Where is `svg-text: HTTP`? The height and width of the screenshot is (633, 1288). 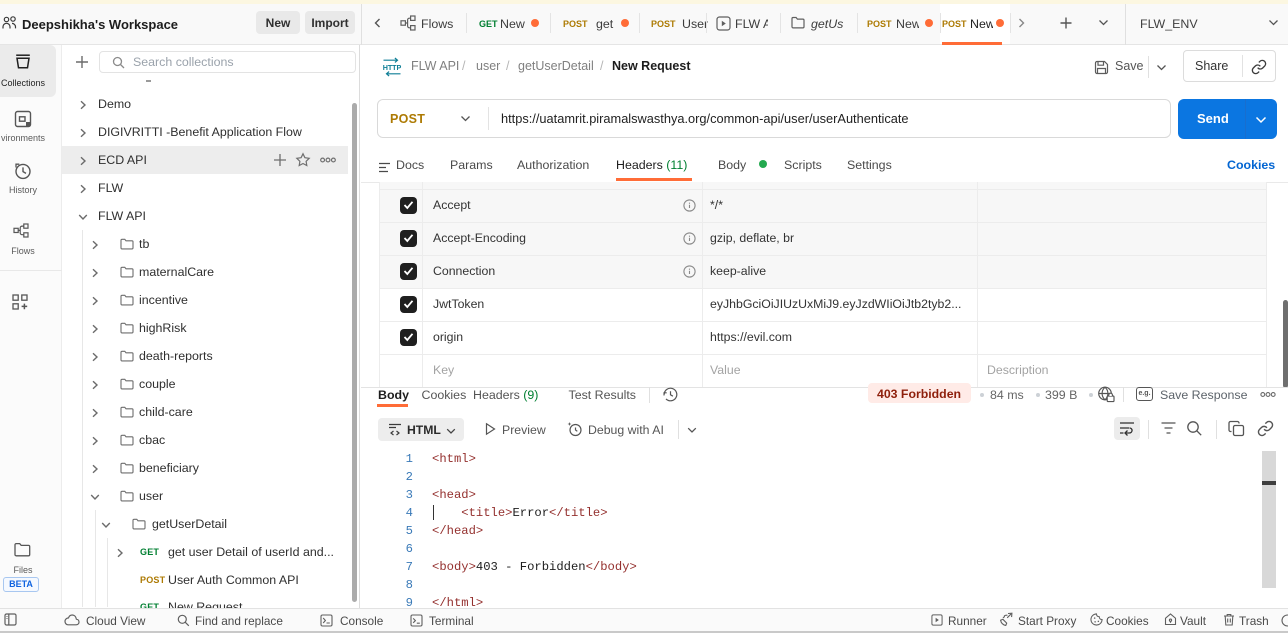
svg-text: HTTP is located at coordinates (392, 67).